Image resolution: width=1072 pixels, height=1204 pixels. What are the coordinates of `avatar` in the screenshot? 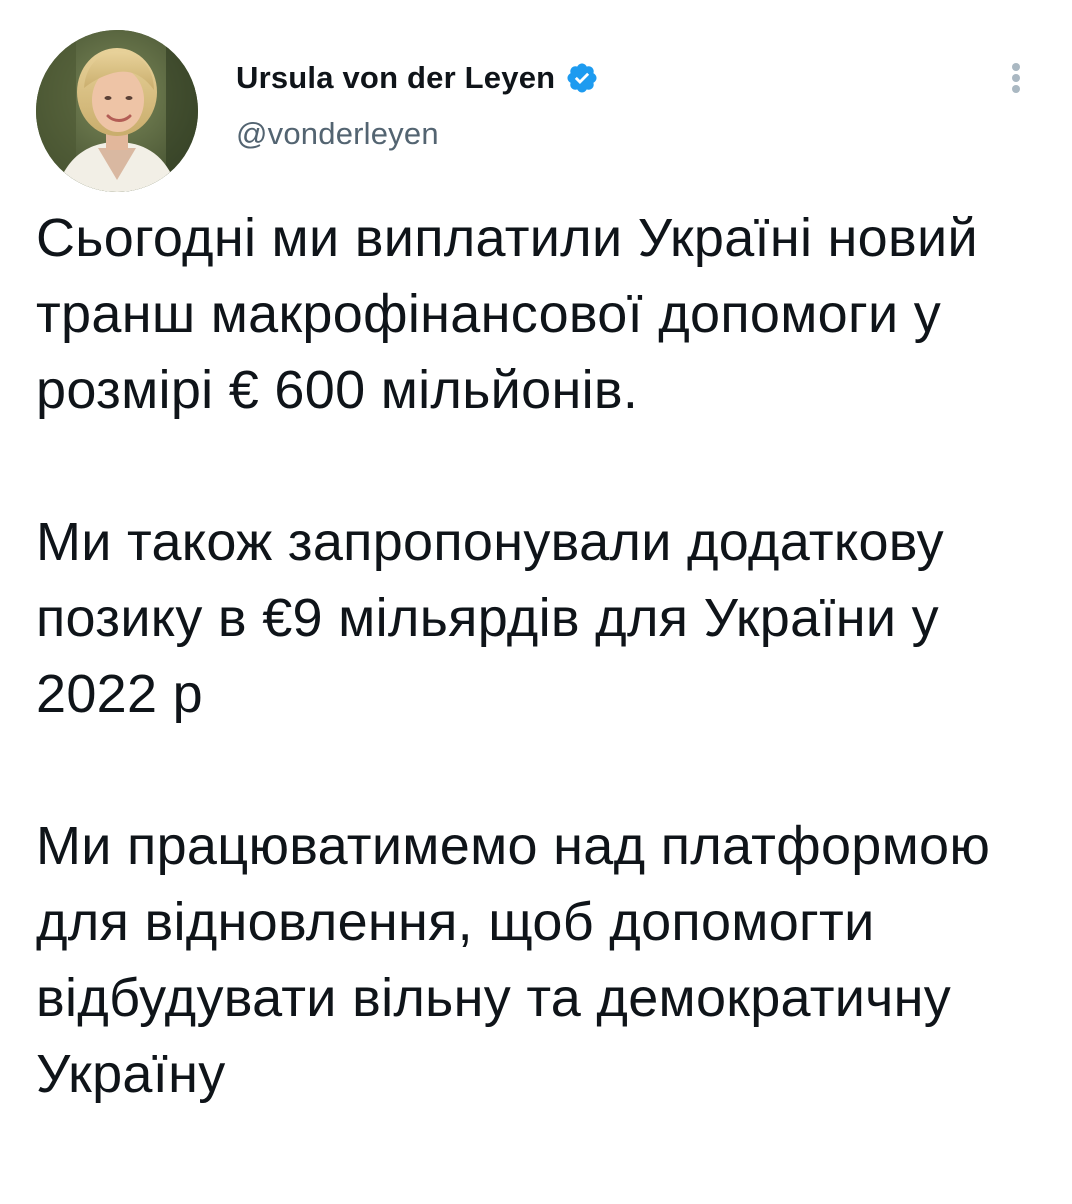 It's located at (117, 111).